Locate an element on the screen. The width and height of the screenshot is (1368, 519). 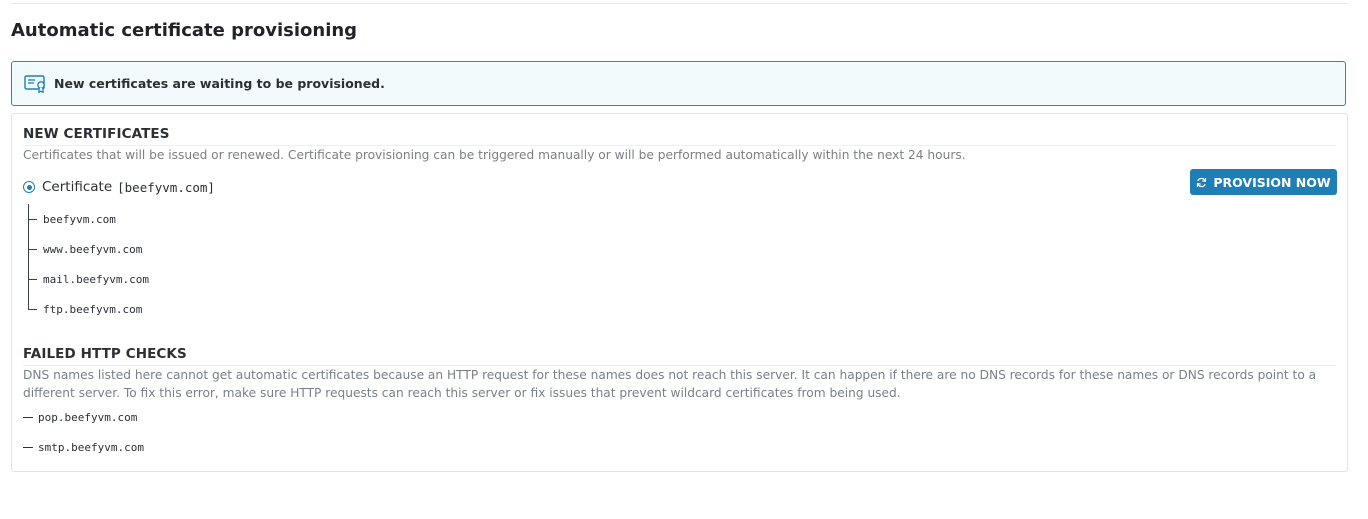
failed-http-checks-heading: FAILED HTTP CHECKS is located at coordinates (105, 354).